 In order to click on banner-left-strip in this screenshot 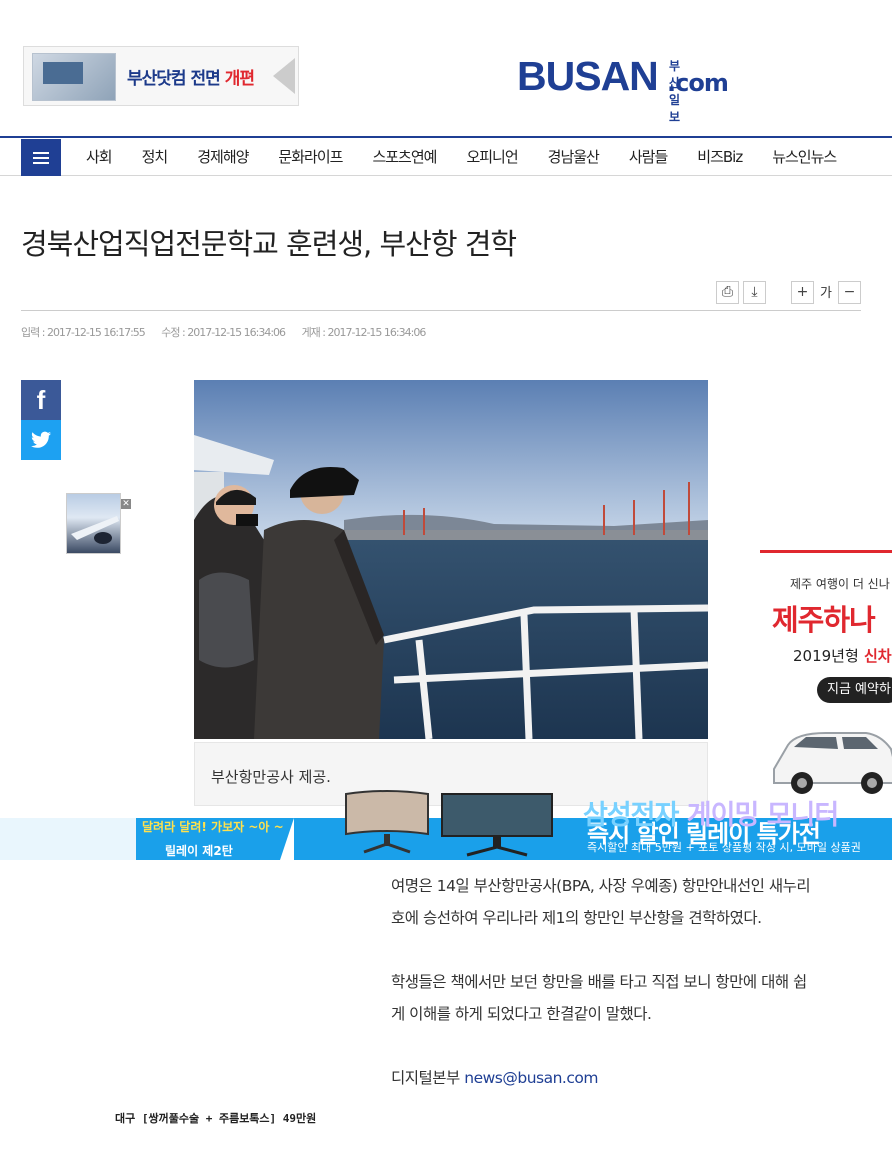, I will do `click(68, 839)`.